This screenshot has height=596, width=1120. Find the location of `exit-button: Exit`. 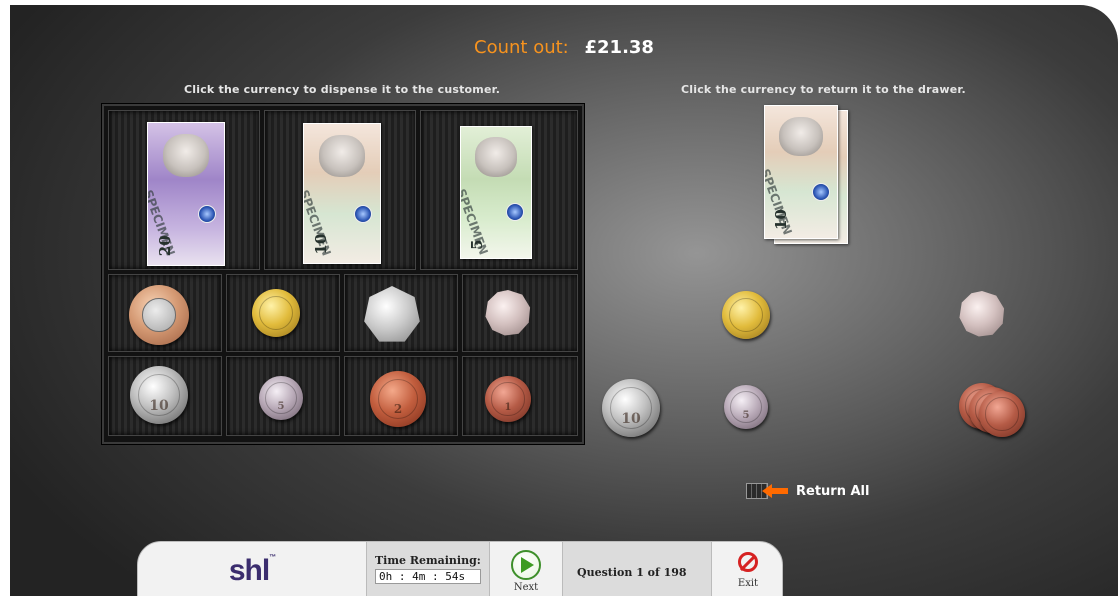

exit-button: Exit is located at coordinates (747, 569).